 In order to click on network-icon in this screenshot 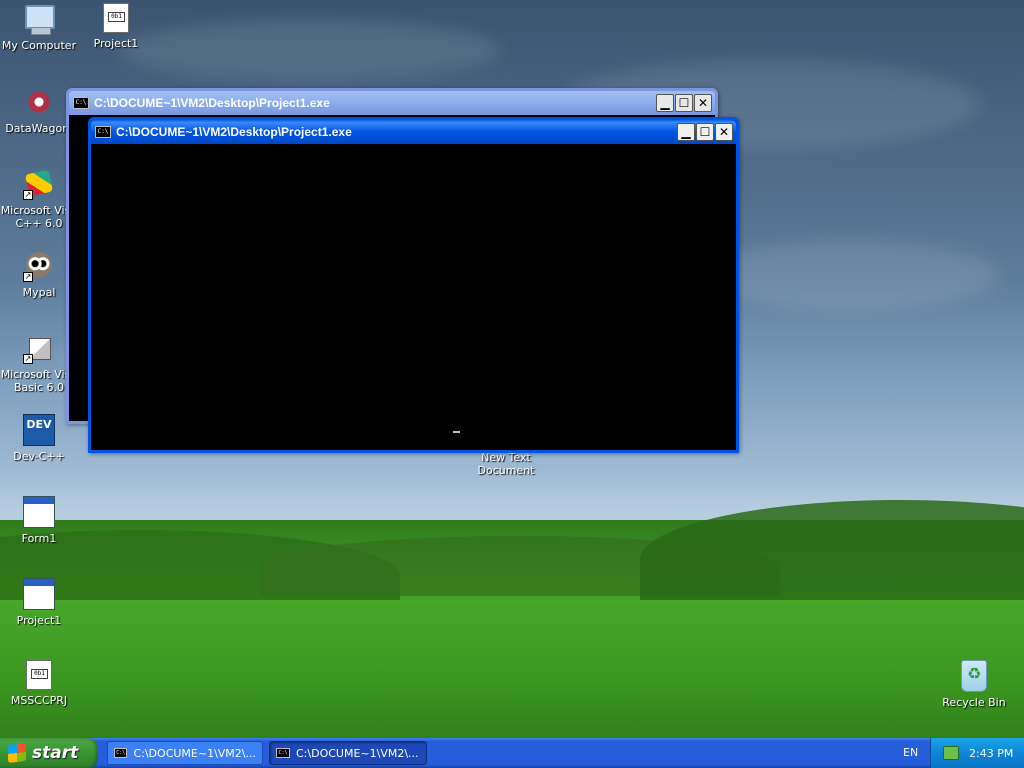, I will do `click(951, 753)`.